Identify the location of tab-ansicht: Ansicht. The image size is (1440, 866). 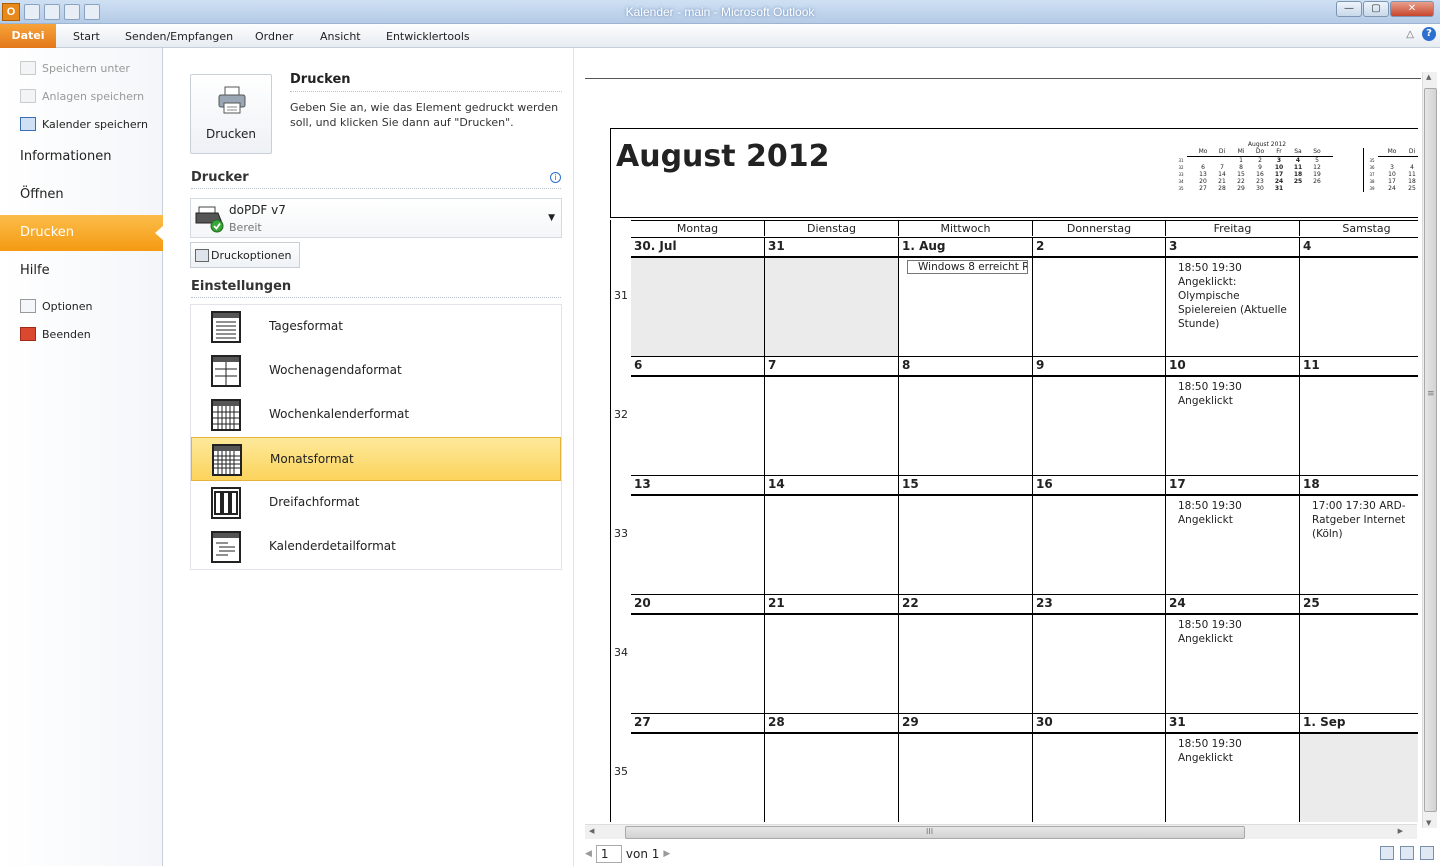
(340, 37).